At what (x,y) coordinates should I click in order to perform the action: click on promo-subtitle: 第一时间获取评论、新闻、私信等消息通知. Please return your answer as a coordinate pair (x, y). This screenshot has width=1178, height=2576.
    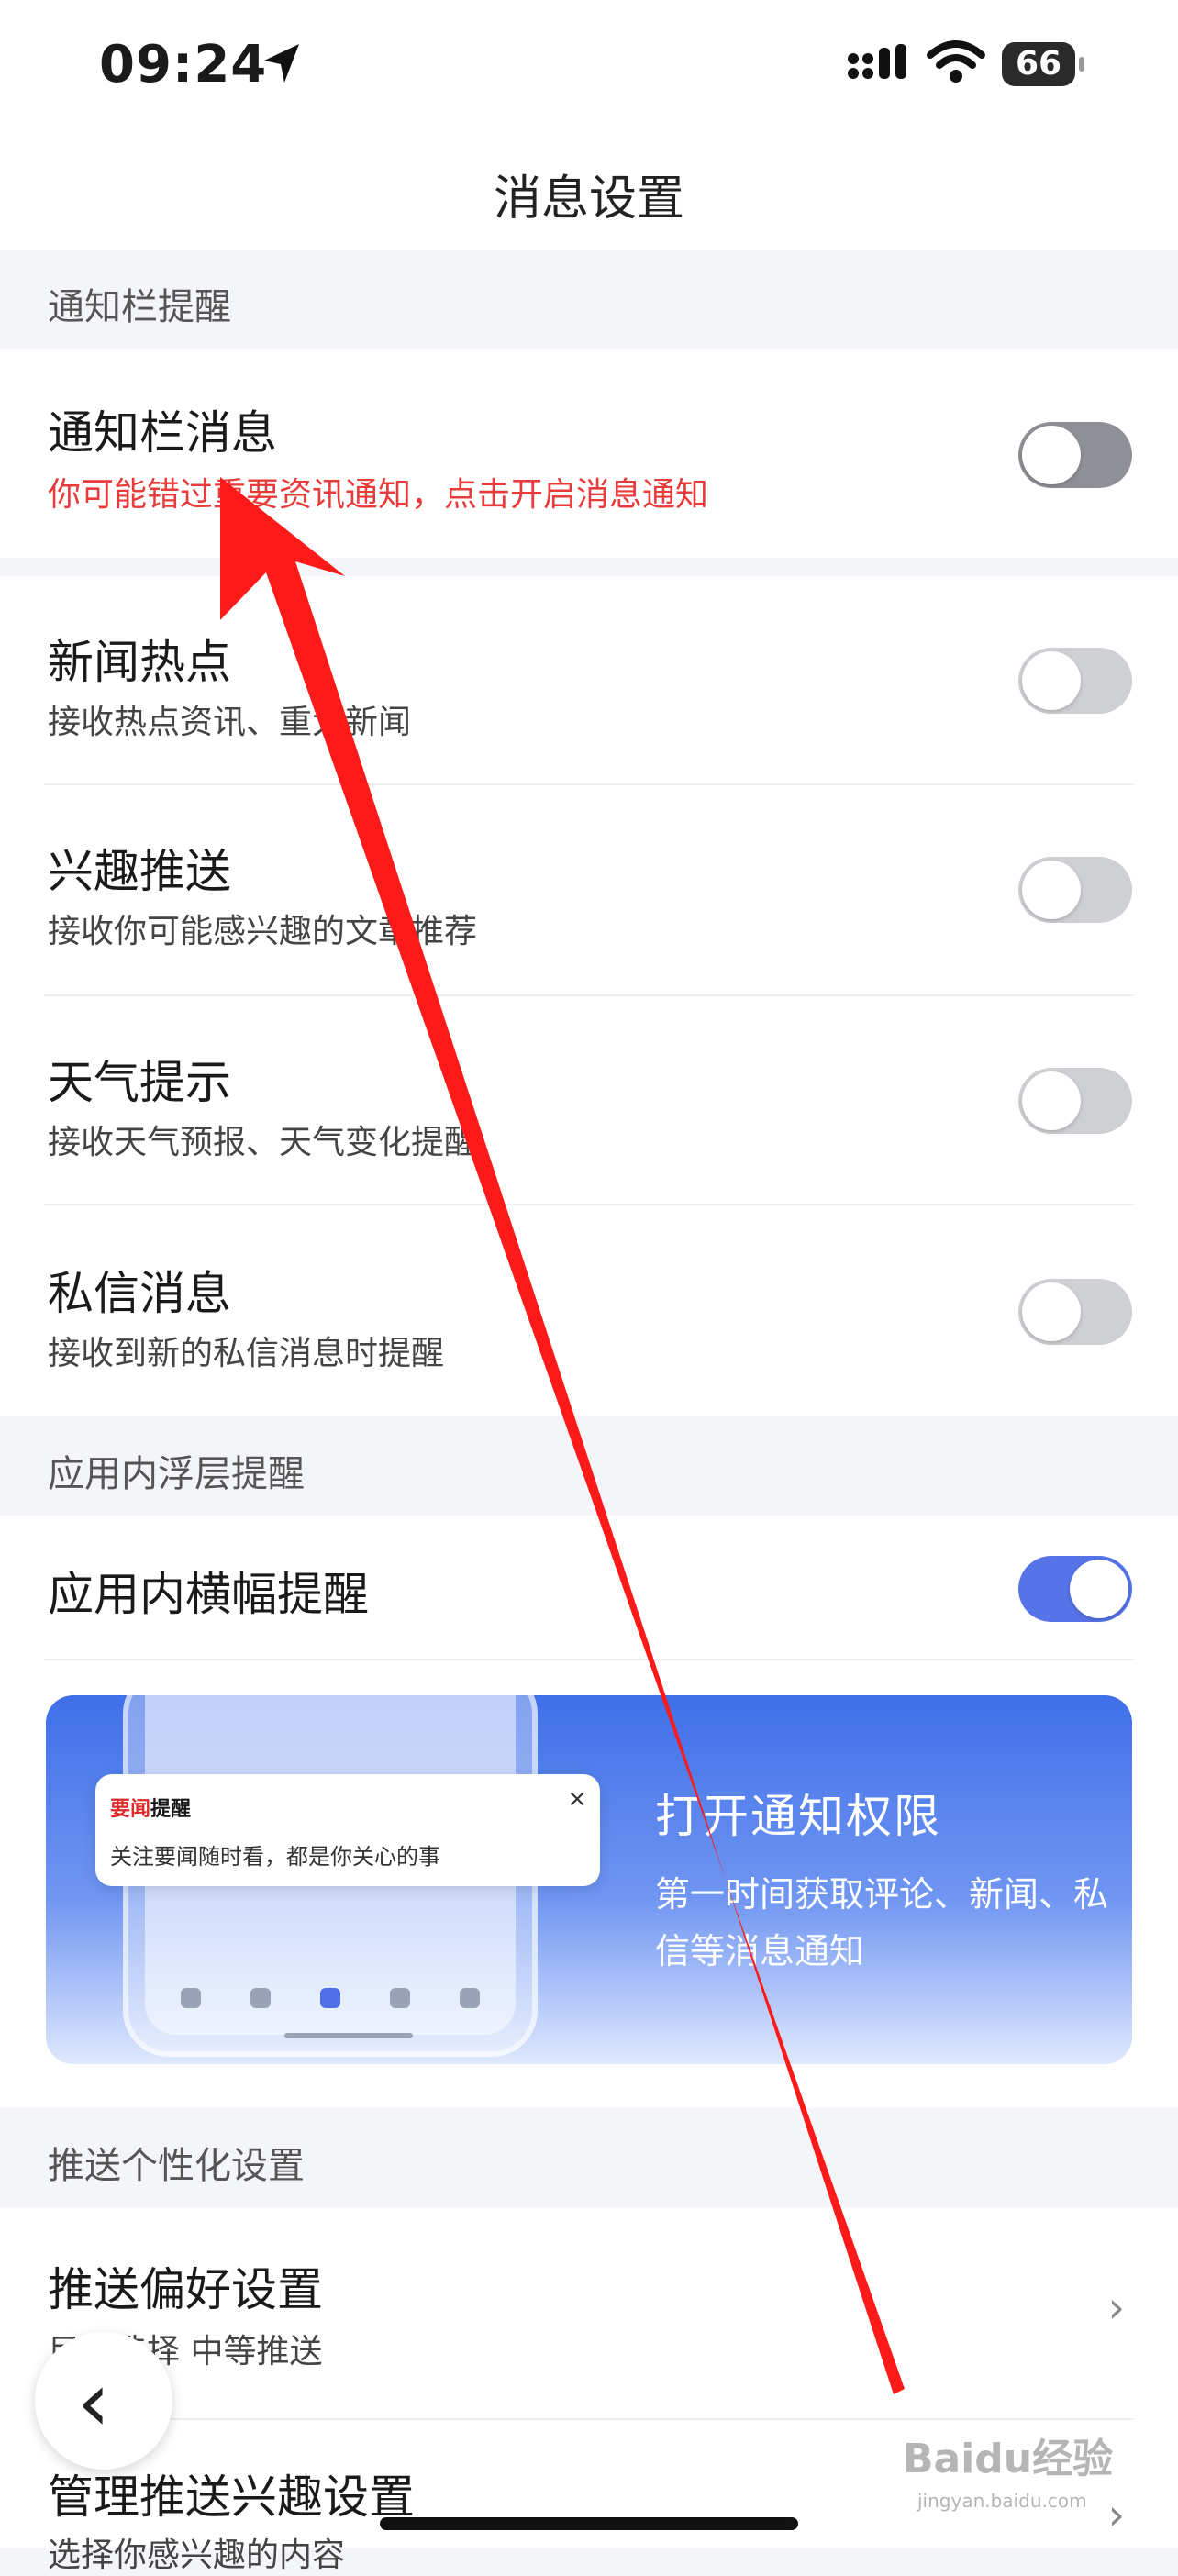
    Looking at the image, I should click on (882, 1922).